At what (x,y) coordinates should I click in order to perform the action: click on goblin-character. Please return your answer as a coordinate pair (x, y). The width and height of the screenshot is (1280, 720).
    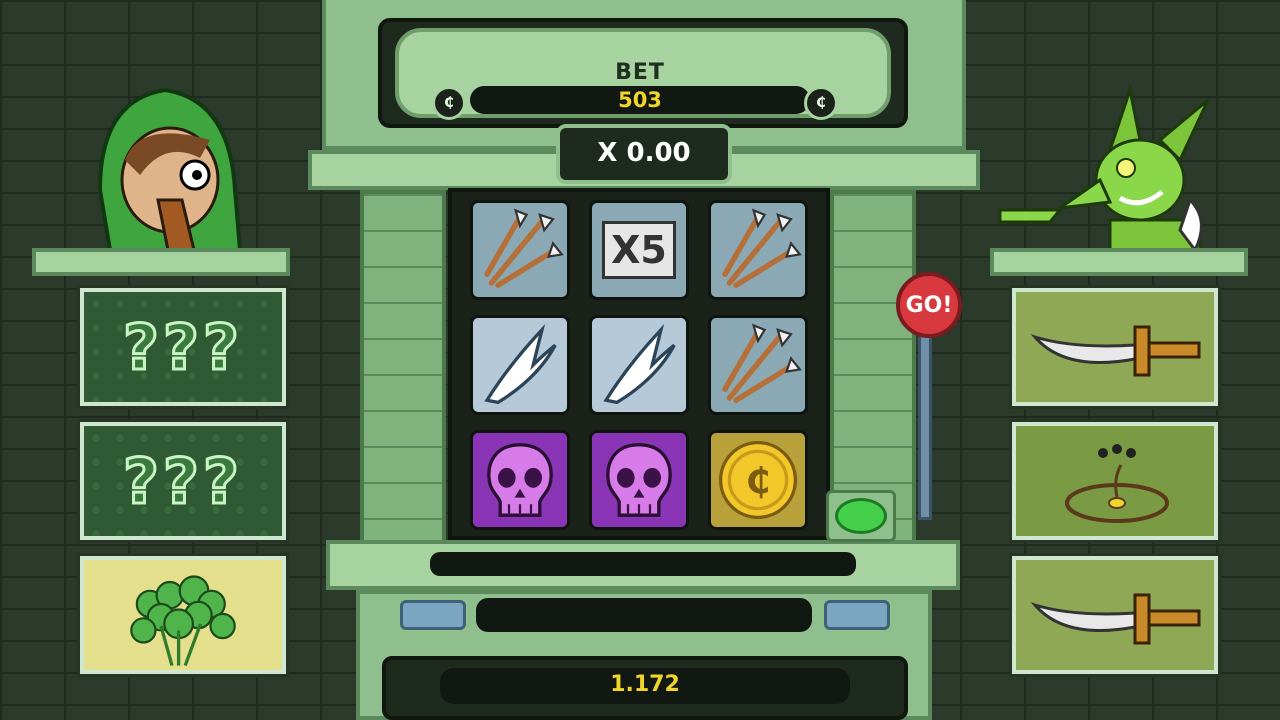
    Looking at the image, I should click on (1105, 165).